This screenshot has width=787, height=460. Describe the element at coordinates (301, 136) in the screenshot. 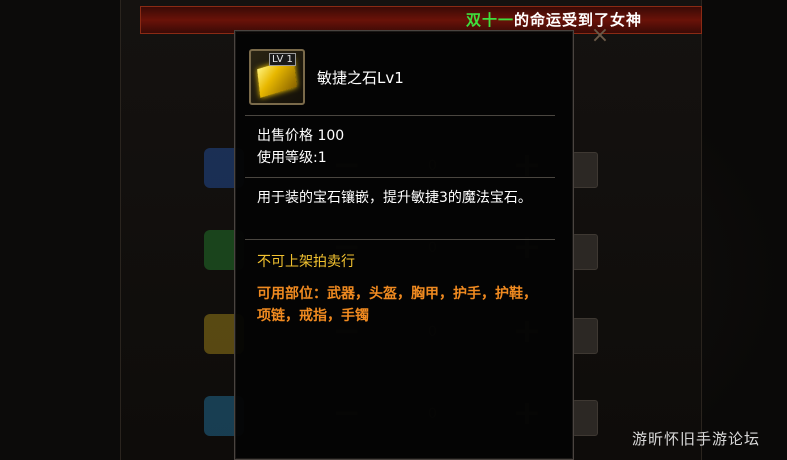

I see `sell-price: 出售价格 100` at that location.